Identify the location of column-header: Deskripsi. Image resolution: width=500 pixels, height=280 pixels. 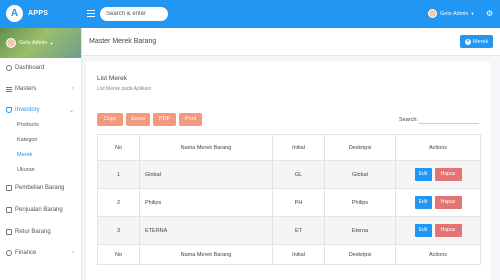
(360, 147).